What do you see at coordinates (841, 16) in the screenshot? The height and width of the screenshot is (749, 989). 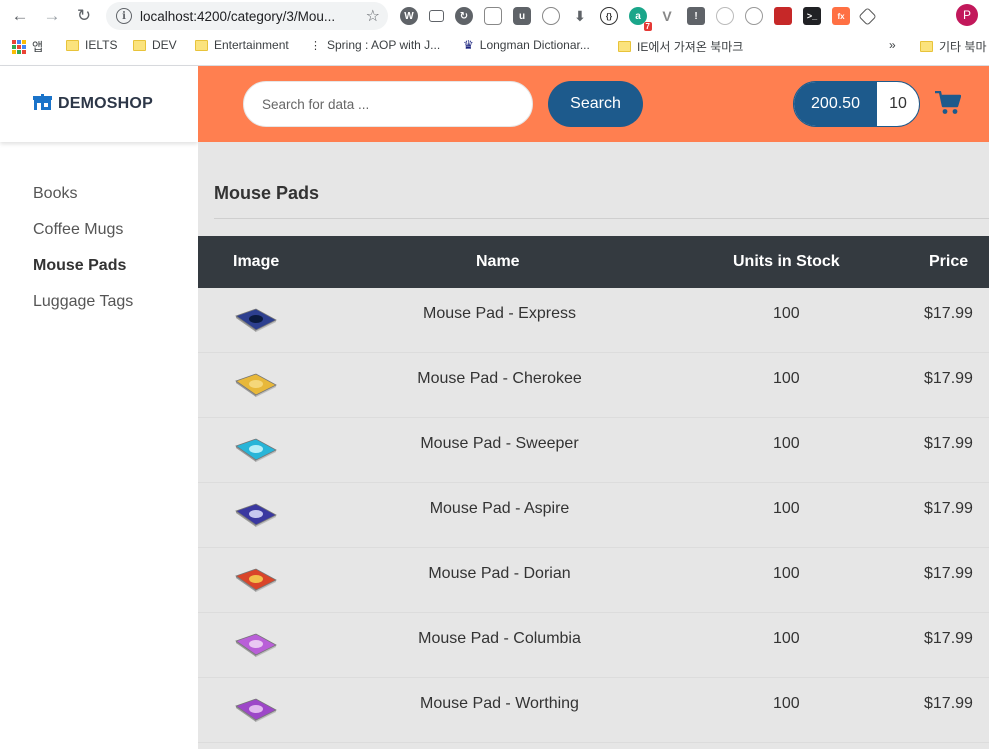 I see `fx-extension-icon: fx` at bounding box center [841, 16].